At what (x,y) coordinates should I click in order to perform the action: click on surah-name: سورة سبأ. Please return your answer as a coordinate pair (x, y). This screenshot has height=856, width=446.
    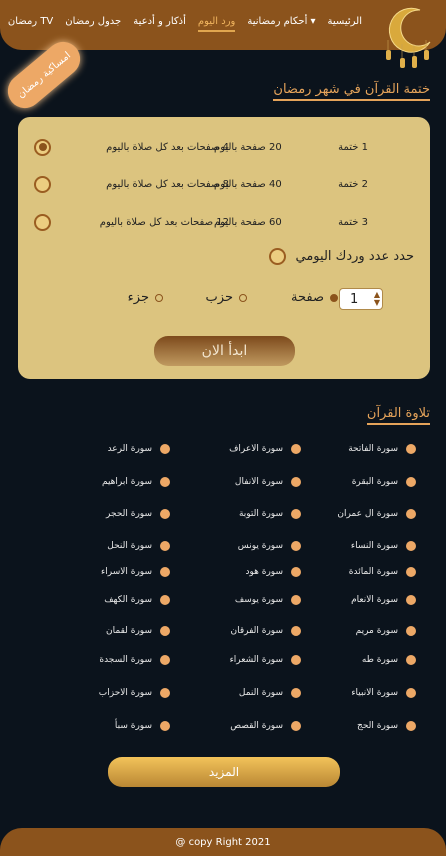
    Looking at the image, I should click on (133, 726).